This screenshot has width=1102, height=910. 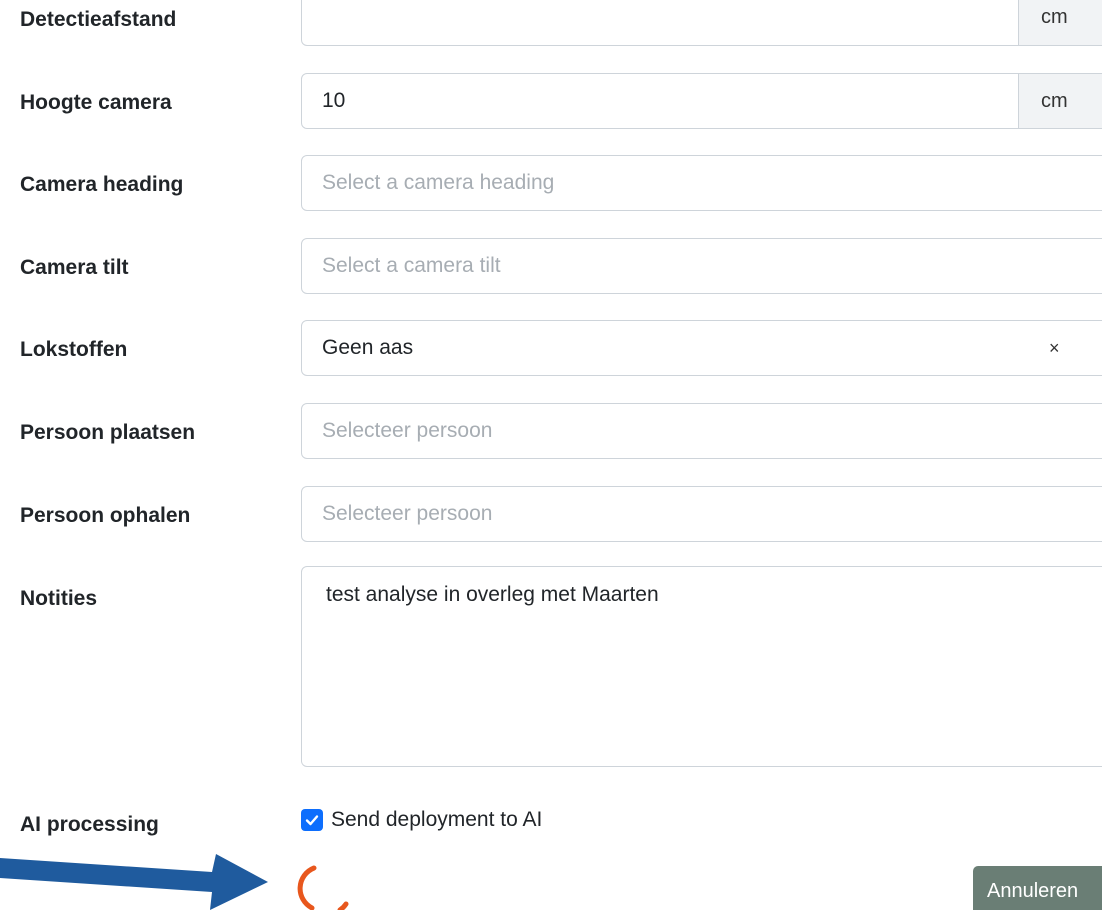 I want to click on send-to-ai-label: Send deployment to AI, so click(x=437, y=819).